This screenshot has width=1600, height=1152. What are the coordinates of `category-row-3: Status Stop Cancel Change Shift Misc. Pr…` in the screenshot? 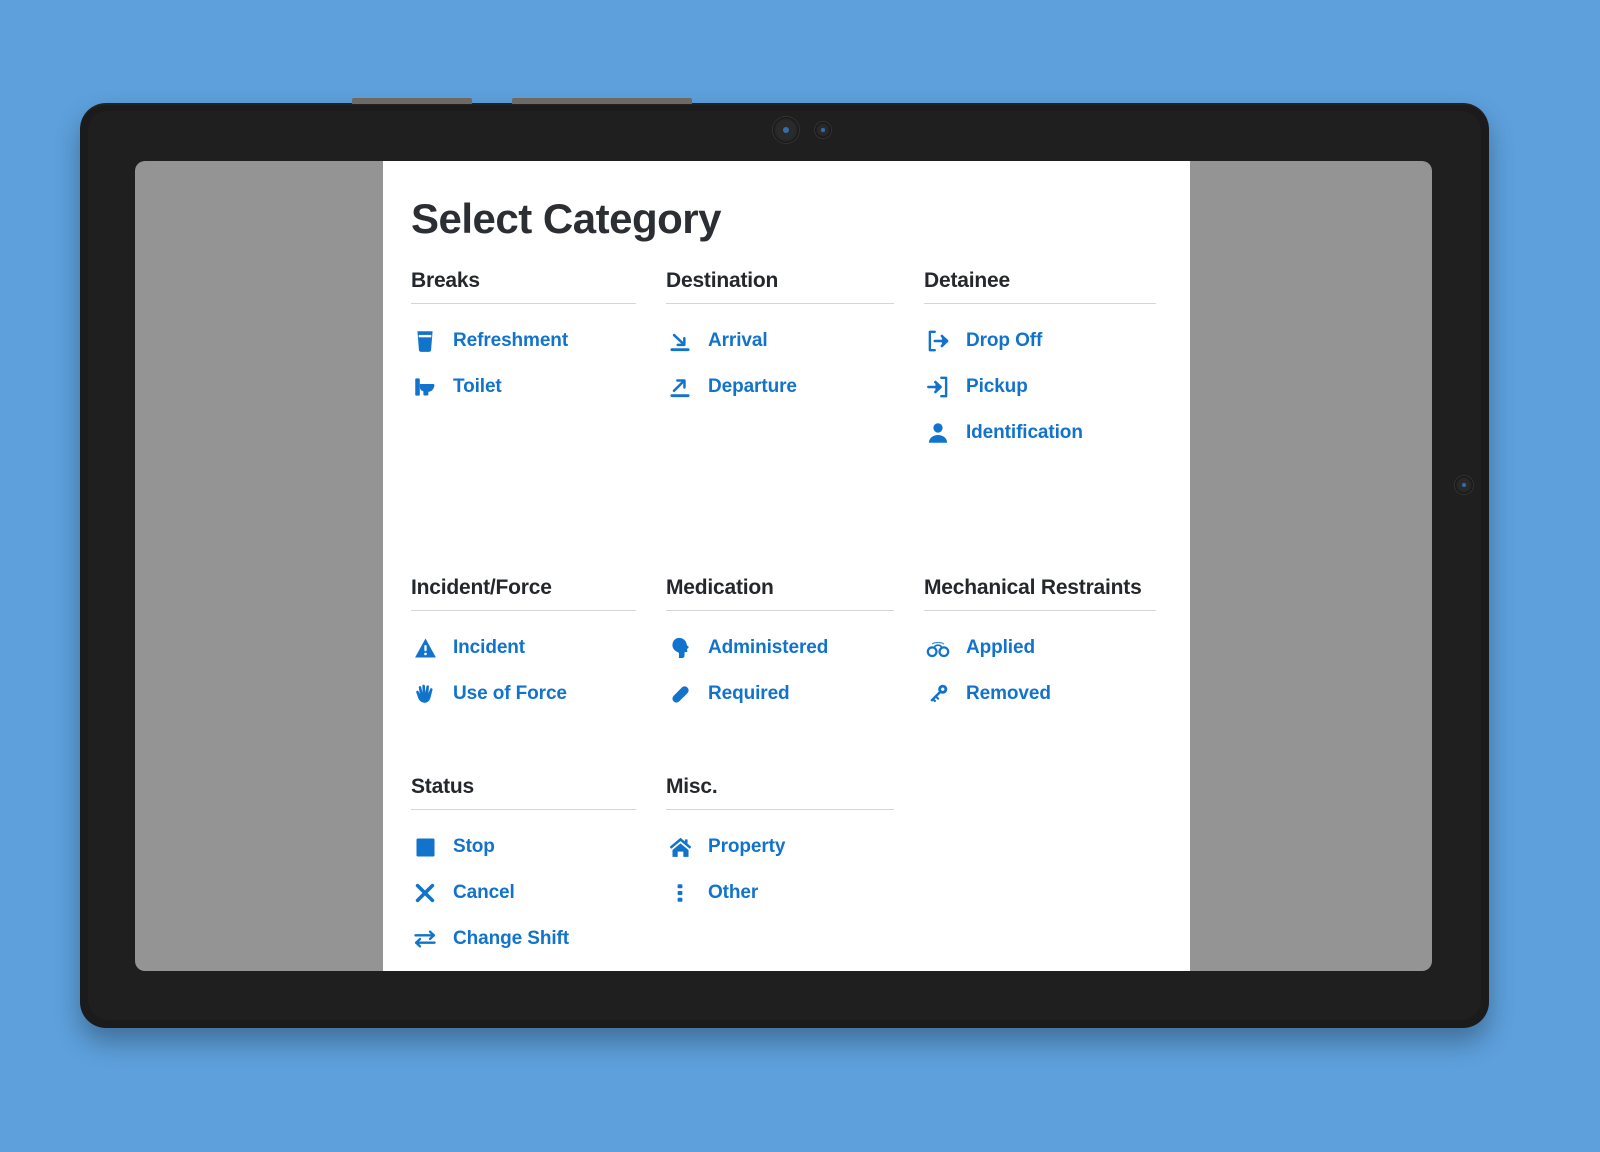 It's located at (786, 868).